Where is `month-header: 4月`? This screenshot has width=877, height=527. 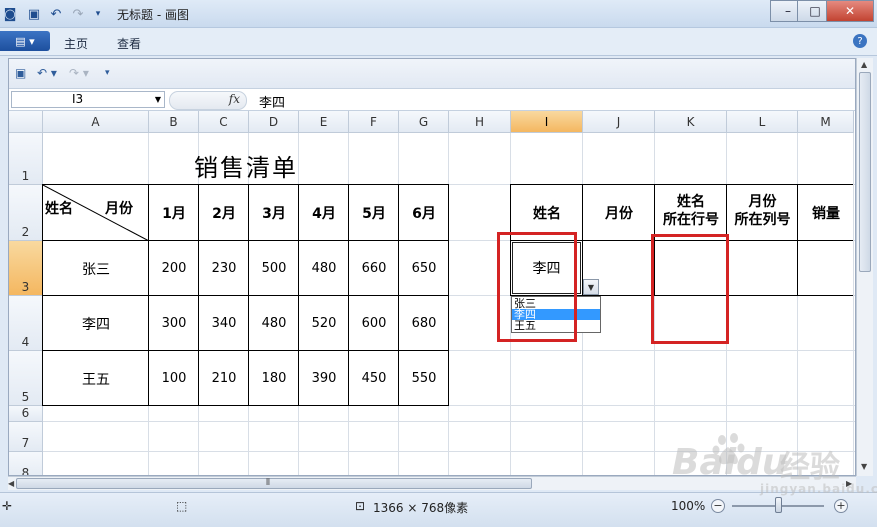
month-header: 4月 is located at coordinates (324, 214).